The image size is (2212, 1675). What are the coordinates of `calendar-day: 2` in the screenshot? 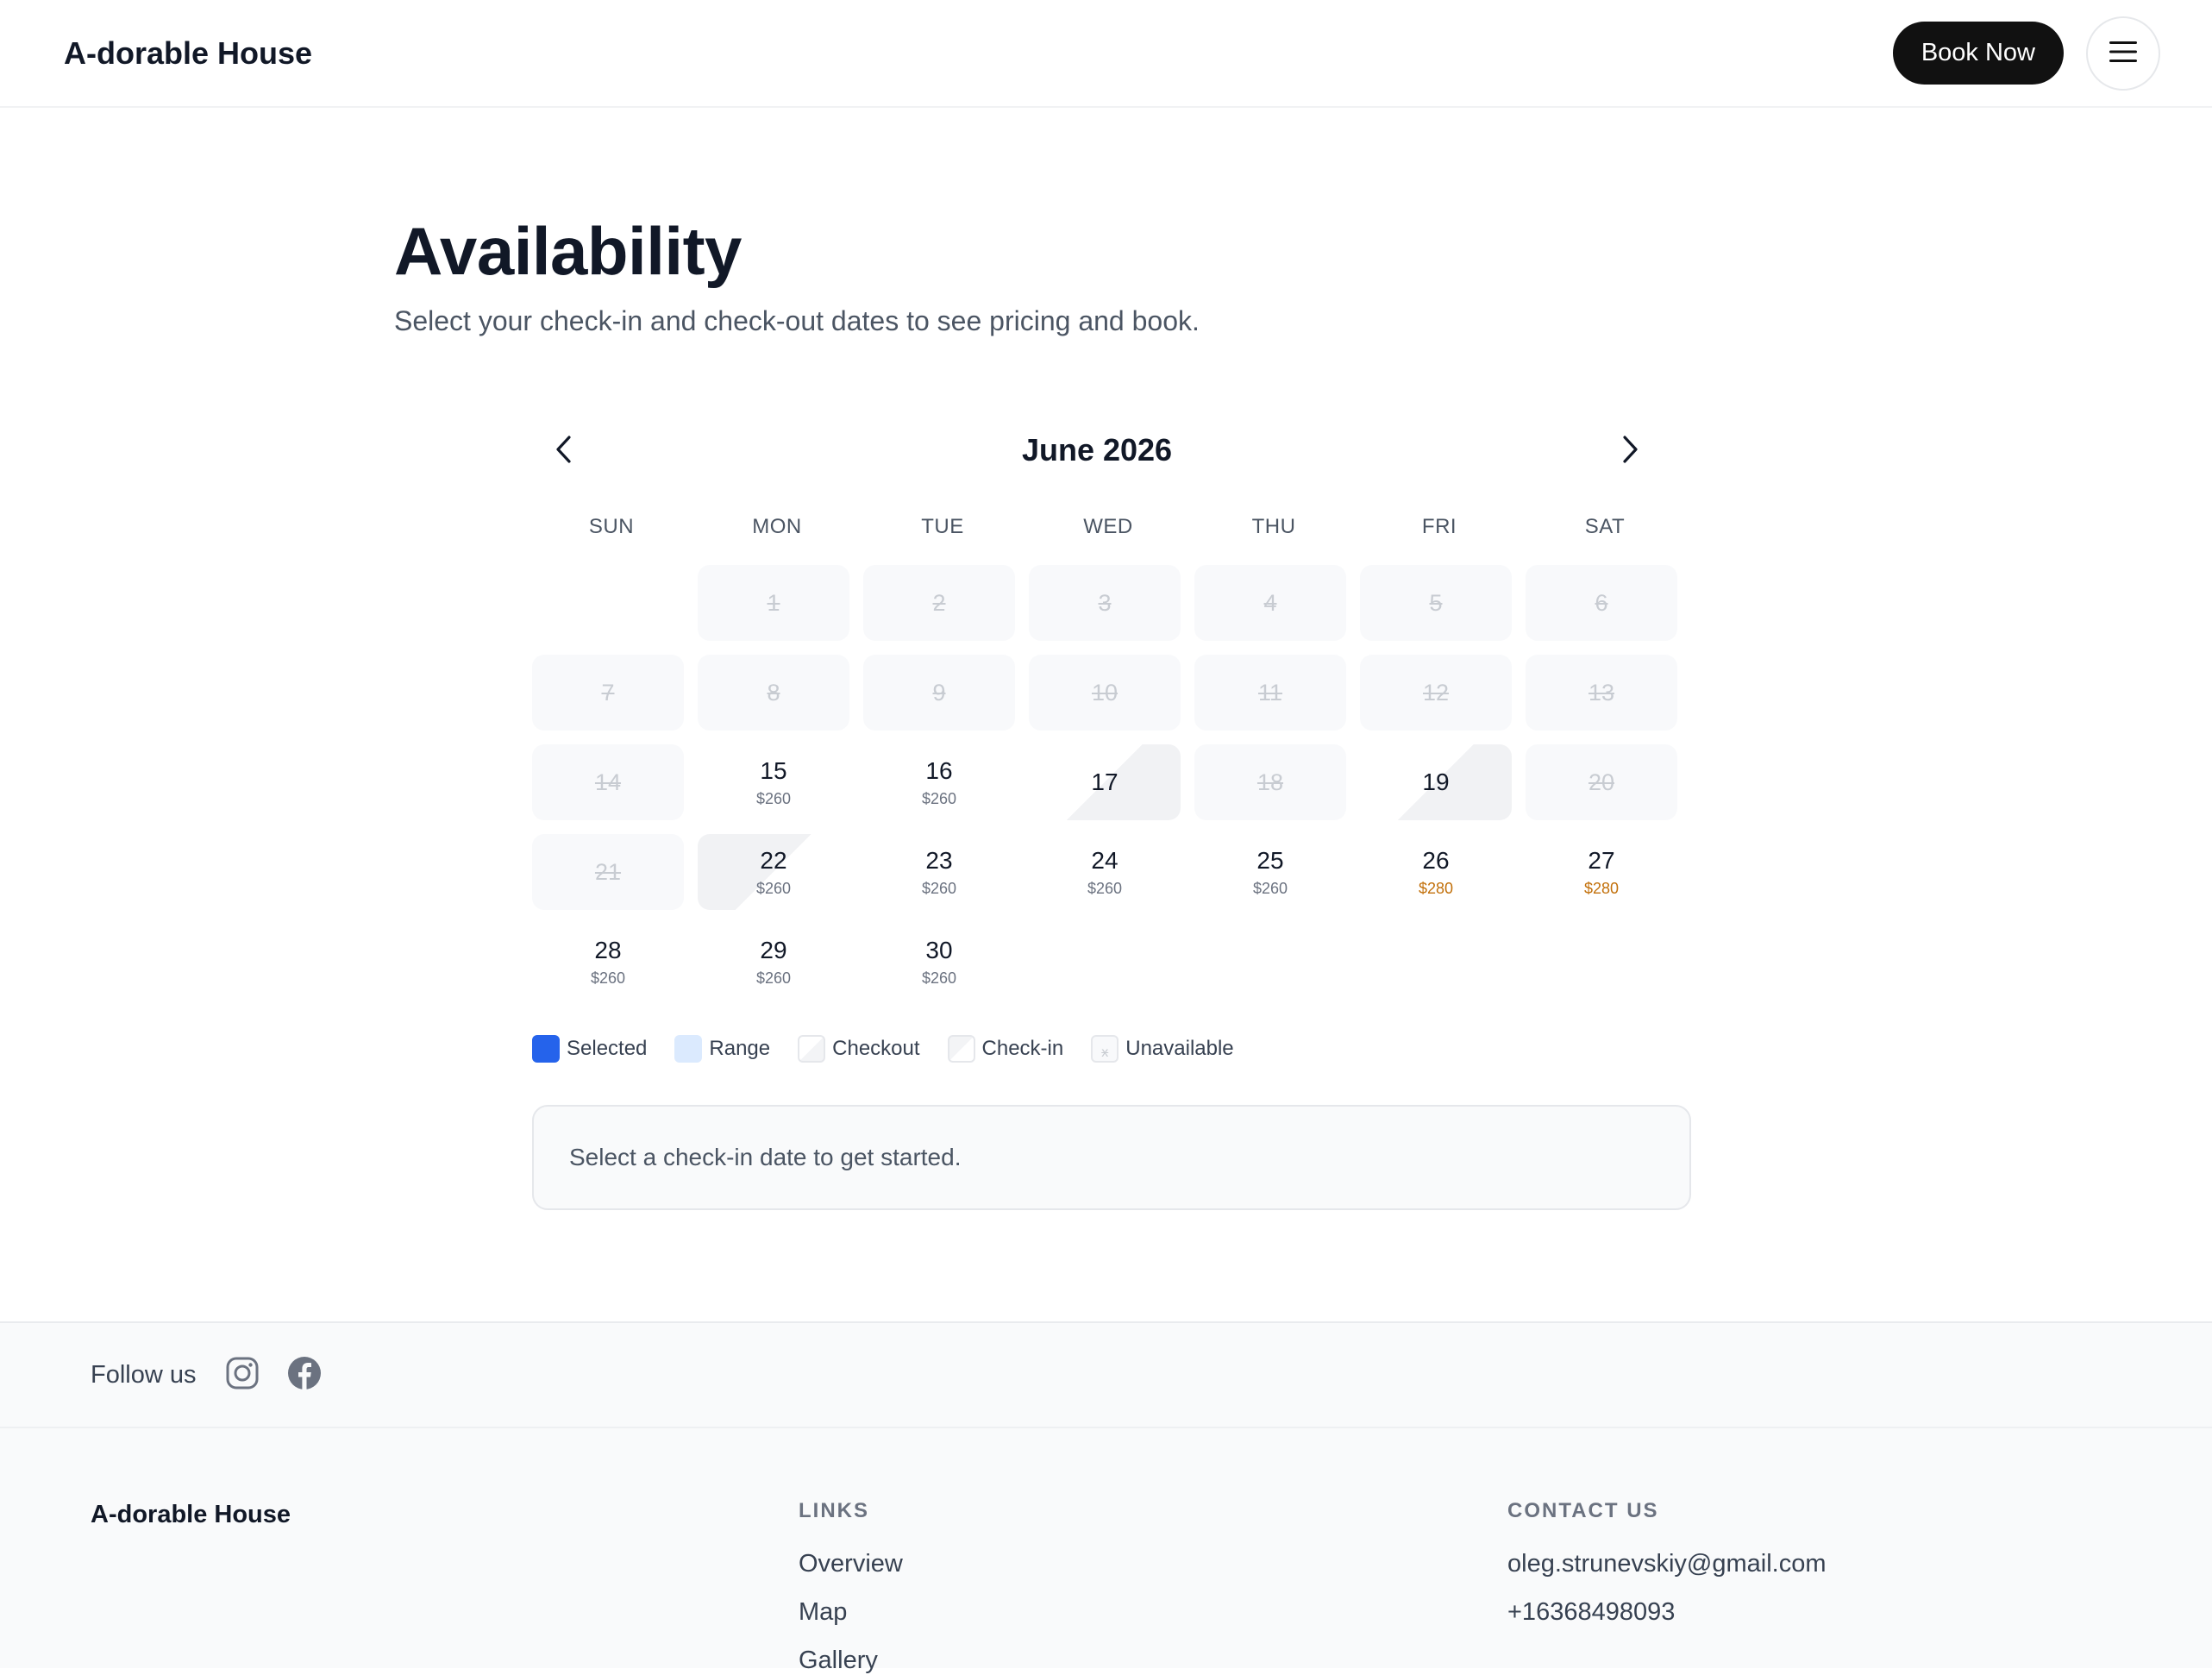 It's located at (939, 603).